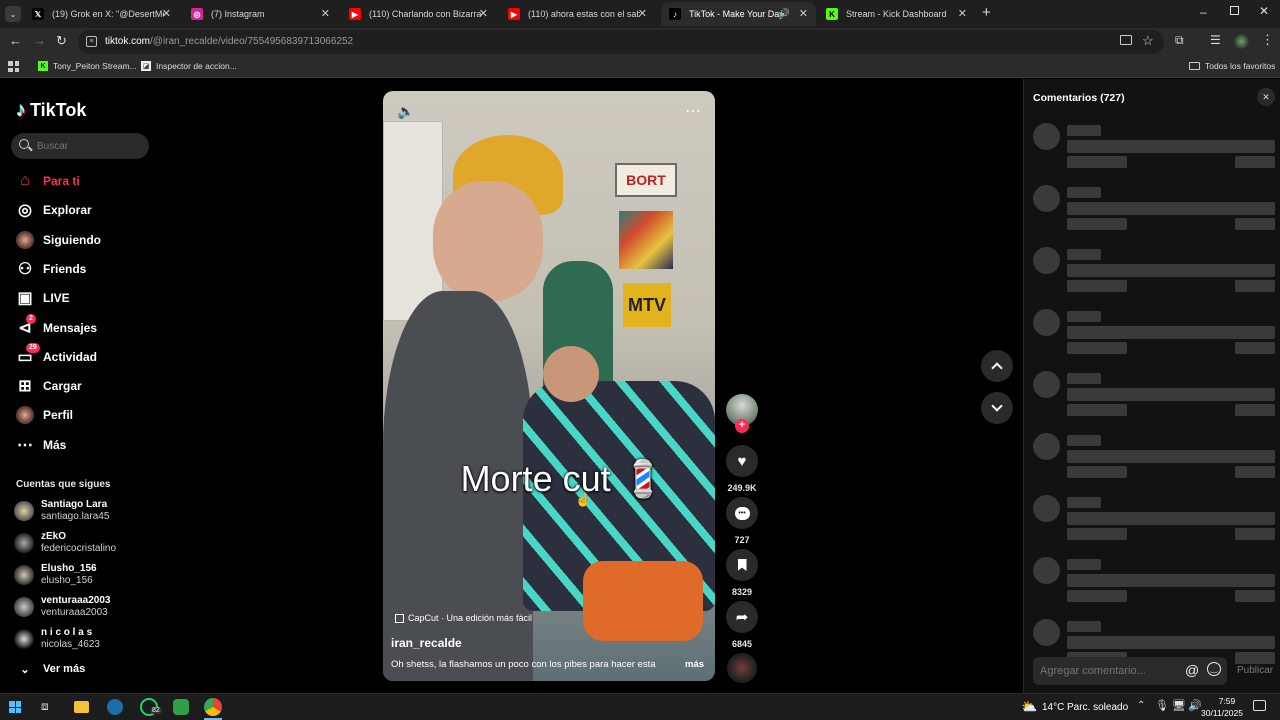 This screenshot has width=1280, height=720. Describe the element at coordinates (1141, 705) in the screenshot. I see `hidden-icons-chevron-icon: ⌃` at that location.